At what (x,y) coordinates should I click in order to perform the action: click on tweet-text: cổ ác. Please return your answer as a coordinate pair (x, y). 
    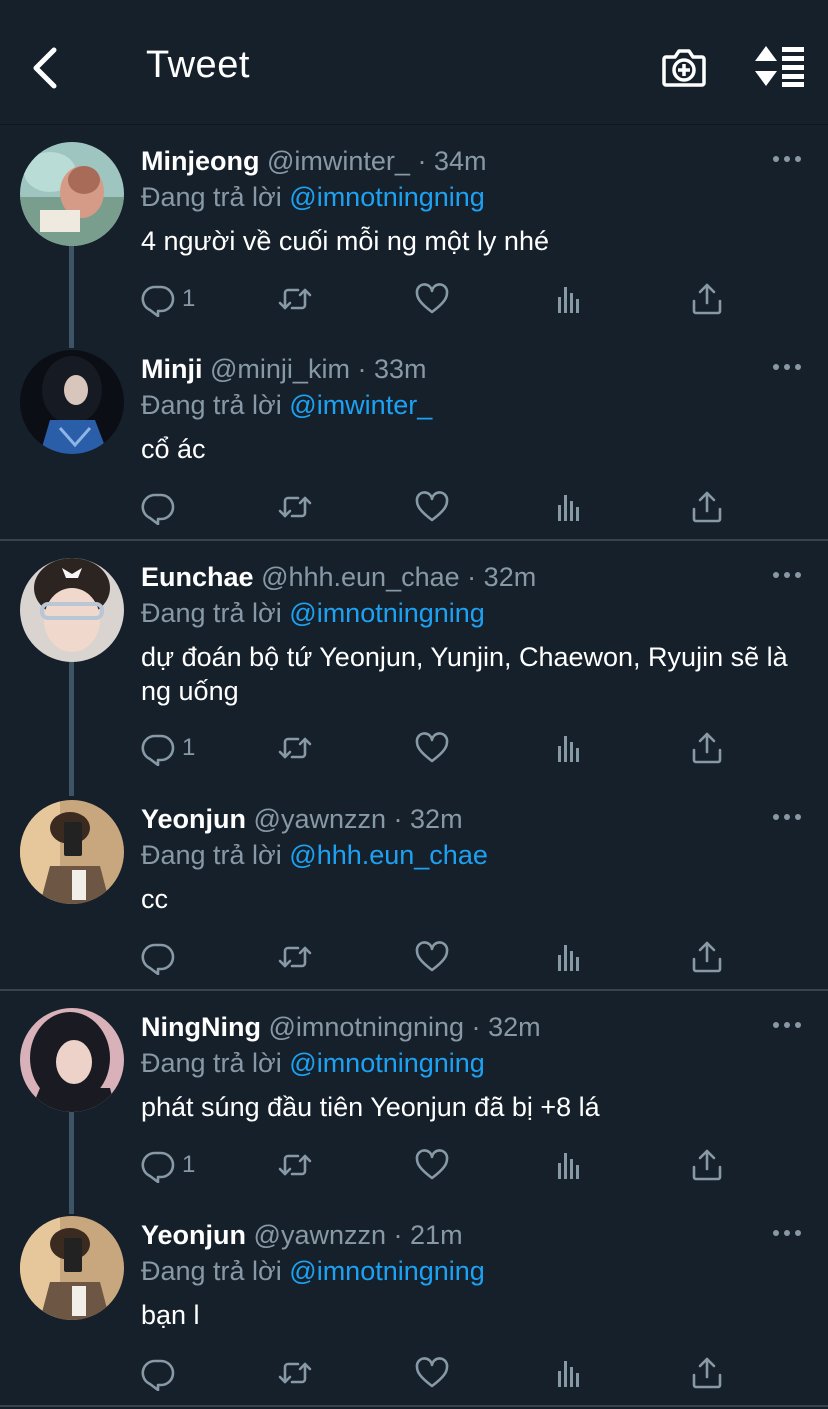
    Looking at the image, I should click on (173, 449).